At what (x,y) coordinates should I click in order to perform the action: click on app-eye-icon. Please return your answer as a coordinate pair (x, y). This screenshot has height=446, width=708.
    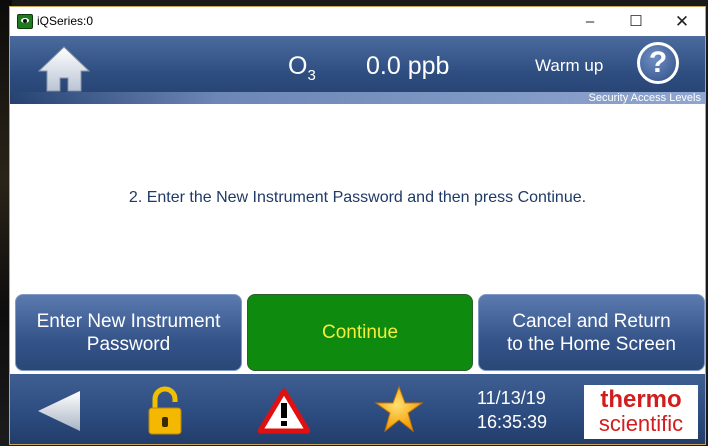
    Looking at the image, I should click on (25, 21).